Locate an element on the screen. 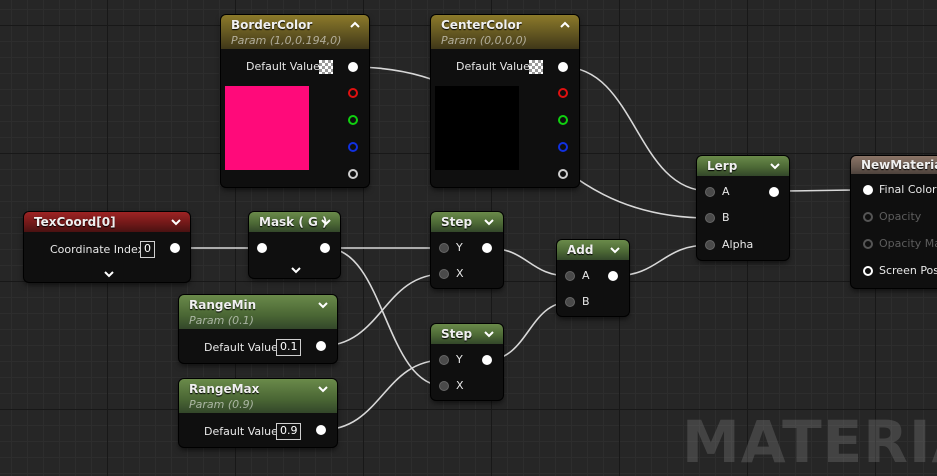  material-result-header: NewMaterial1 is located at coordinates (894, 165).